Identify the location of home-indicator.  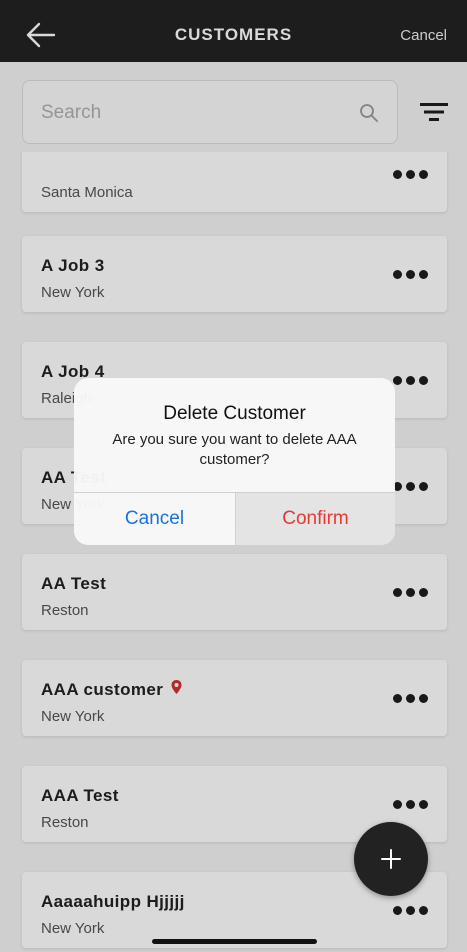
(234, 941).